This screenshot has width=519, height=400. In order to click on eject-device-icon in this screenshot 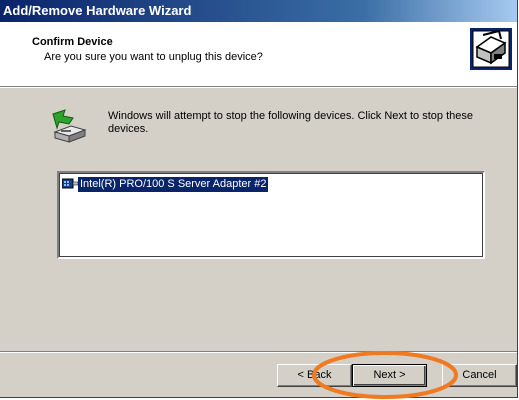, I will do `click(69, 126)`.